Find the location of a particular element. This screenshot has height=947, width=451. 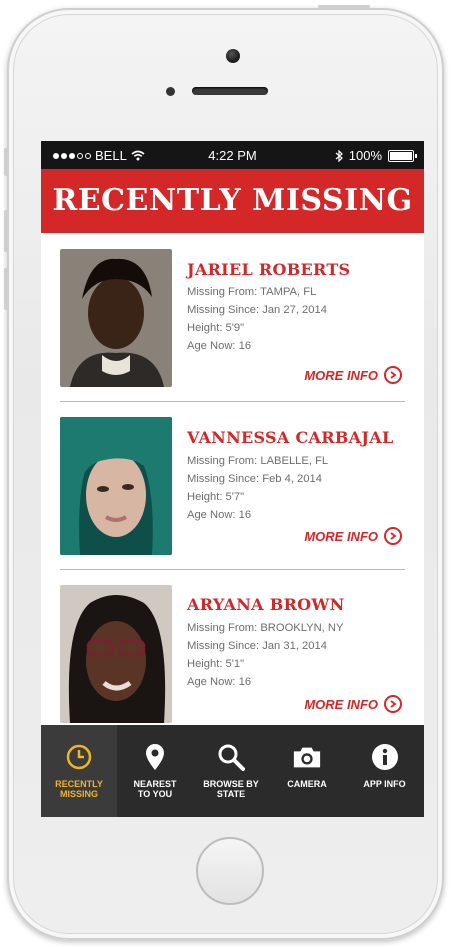

missing-from: Missing From: LABELLE, FL is located at coordinates (258, 461).